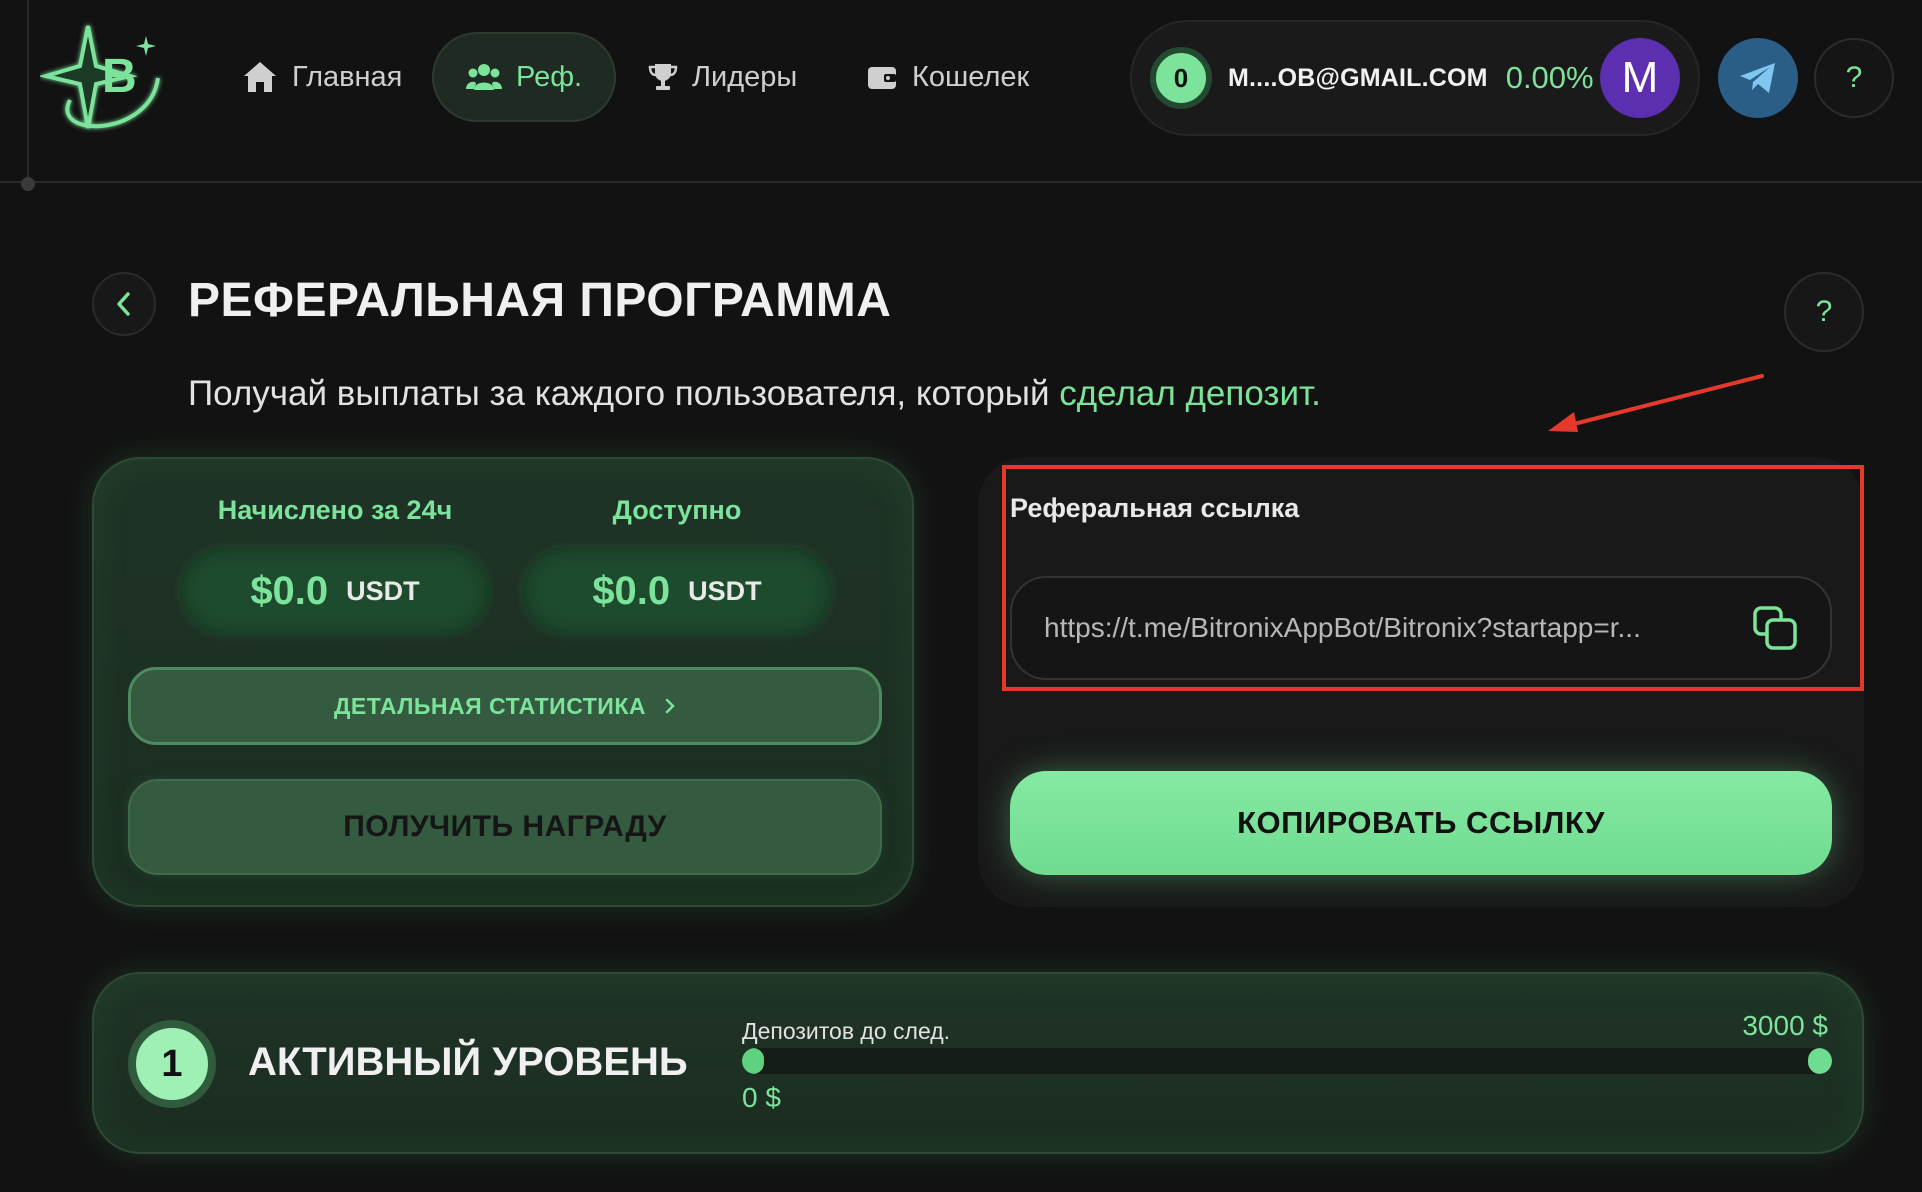 Image resolution: width=1922 pixels, height=1192 pixels. Describe the element at coordinates (1421, 823) in the screenshot. I see `copy-link-button: КОПИРОВАТЬ ССЫЛКУ` at that location.